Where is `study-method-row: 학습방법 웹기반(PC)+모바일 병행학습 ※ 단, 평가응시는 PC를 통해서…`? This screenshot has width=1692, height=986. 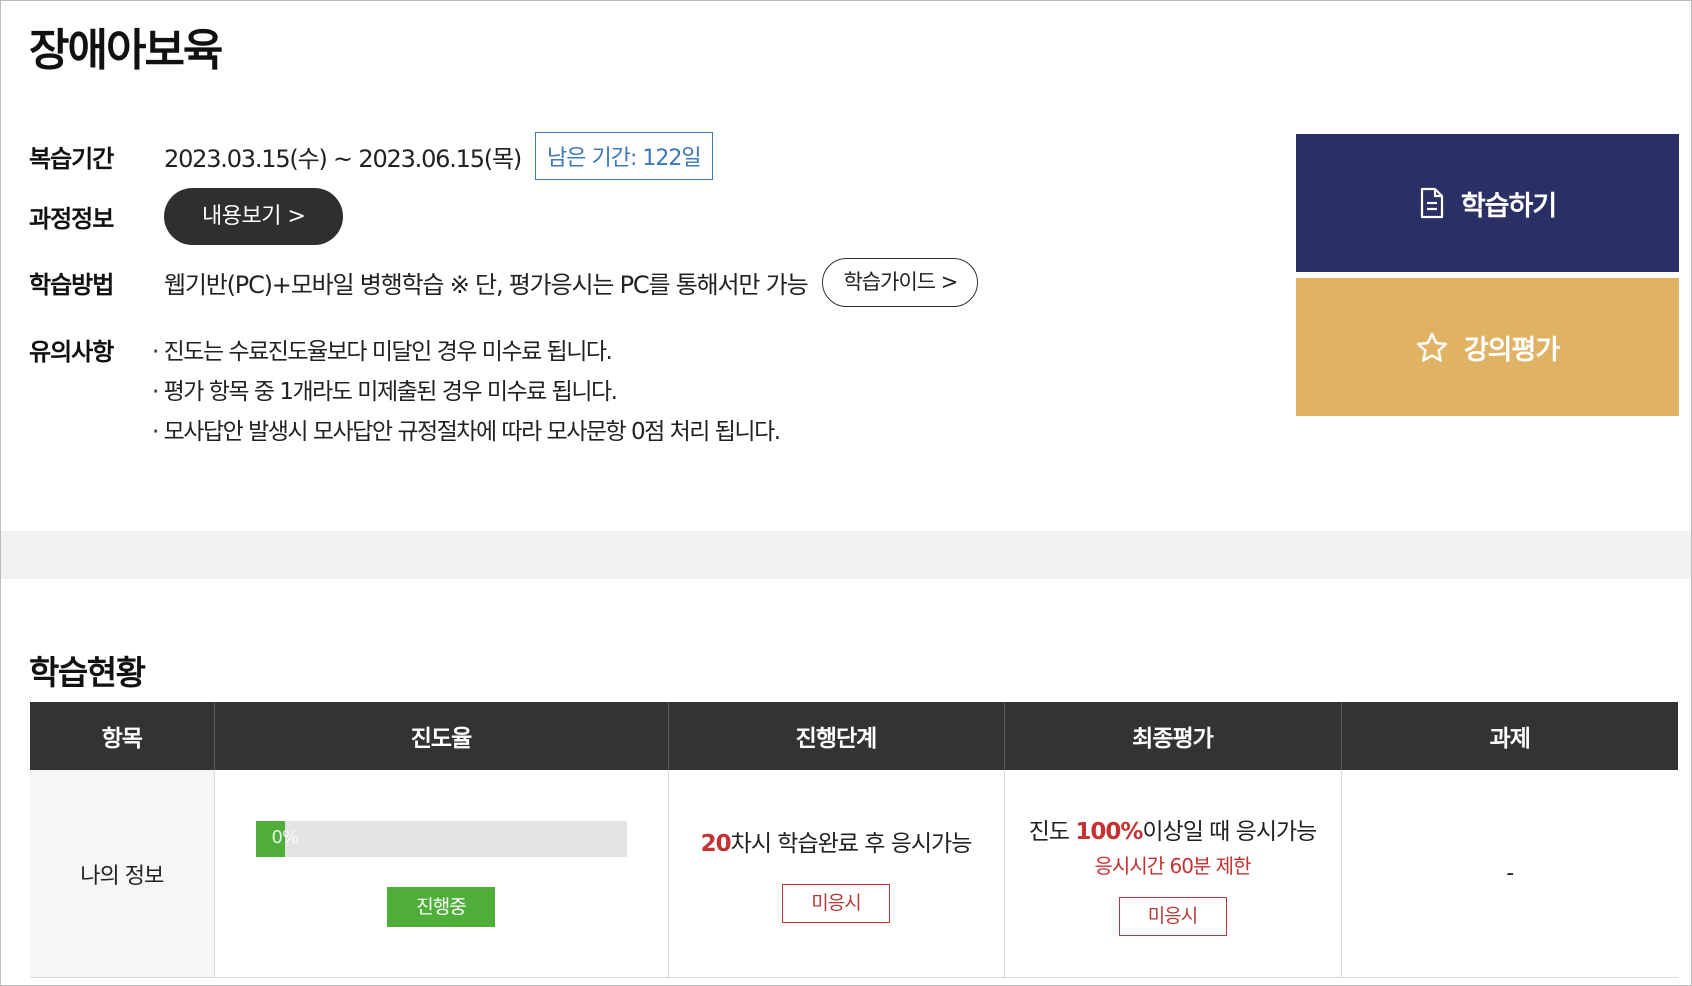
study-method-row: 학습방법 웹기반(PC)+모바일 병행학습 ※ 단, 평가응시는 PC를 통해서… is located at coordinates (504, 282).